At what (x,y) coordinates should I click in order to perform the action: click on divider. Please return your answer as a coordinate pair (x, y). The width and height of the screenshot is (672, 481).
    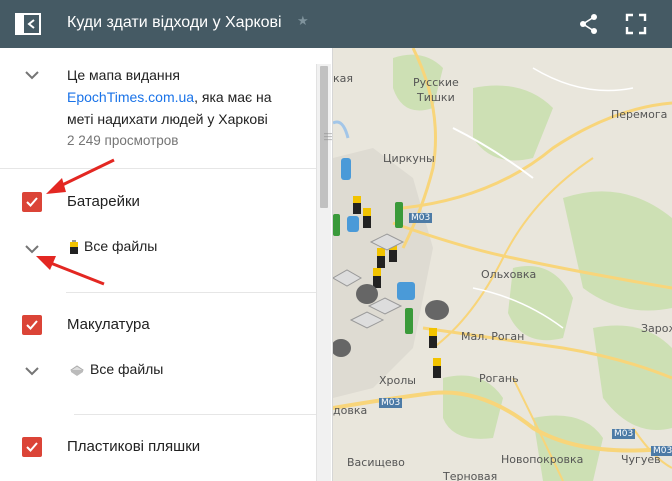
    Looking at the image, I should click on (195, 414).